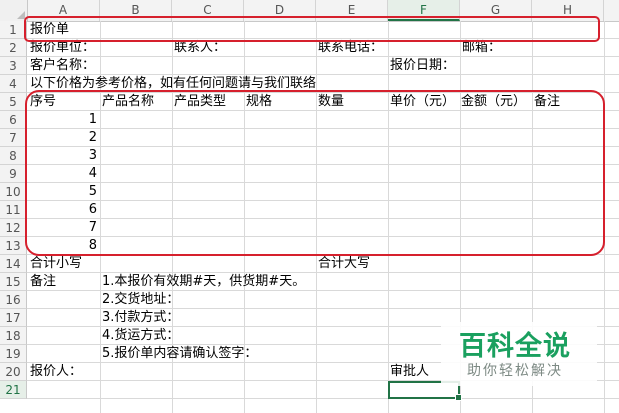  Describe the element at coordinates (13, 336) in the screenshot. I see `row-header-18: 18` at that location.